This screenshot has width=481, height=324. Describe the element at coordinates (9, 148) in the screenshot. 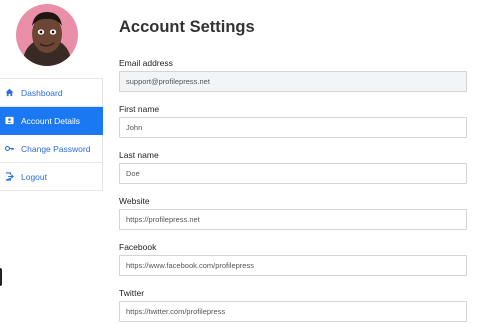

I see `key-icon` at that location.